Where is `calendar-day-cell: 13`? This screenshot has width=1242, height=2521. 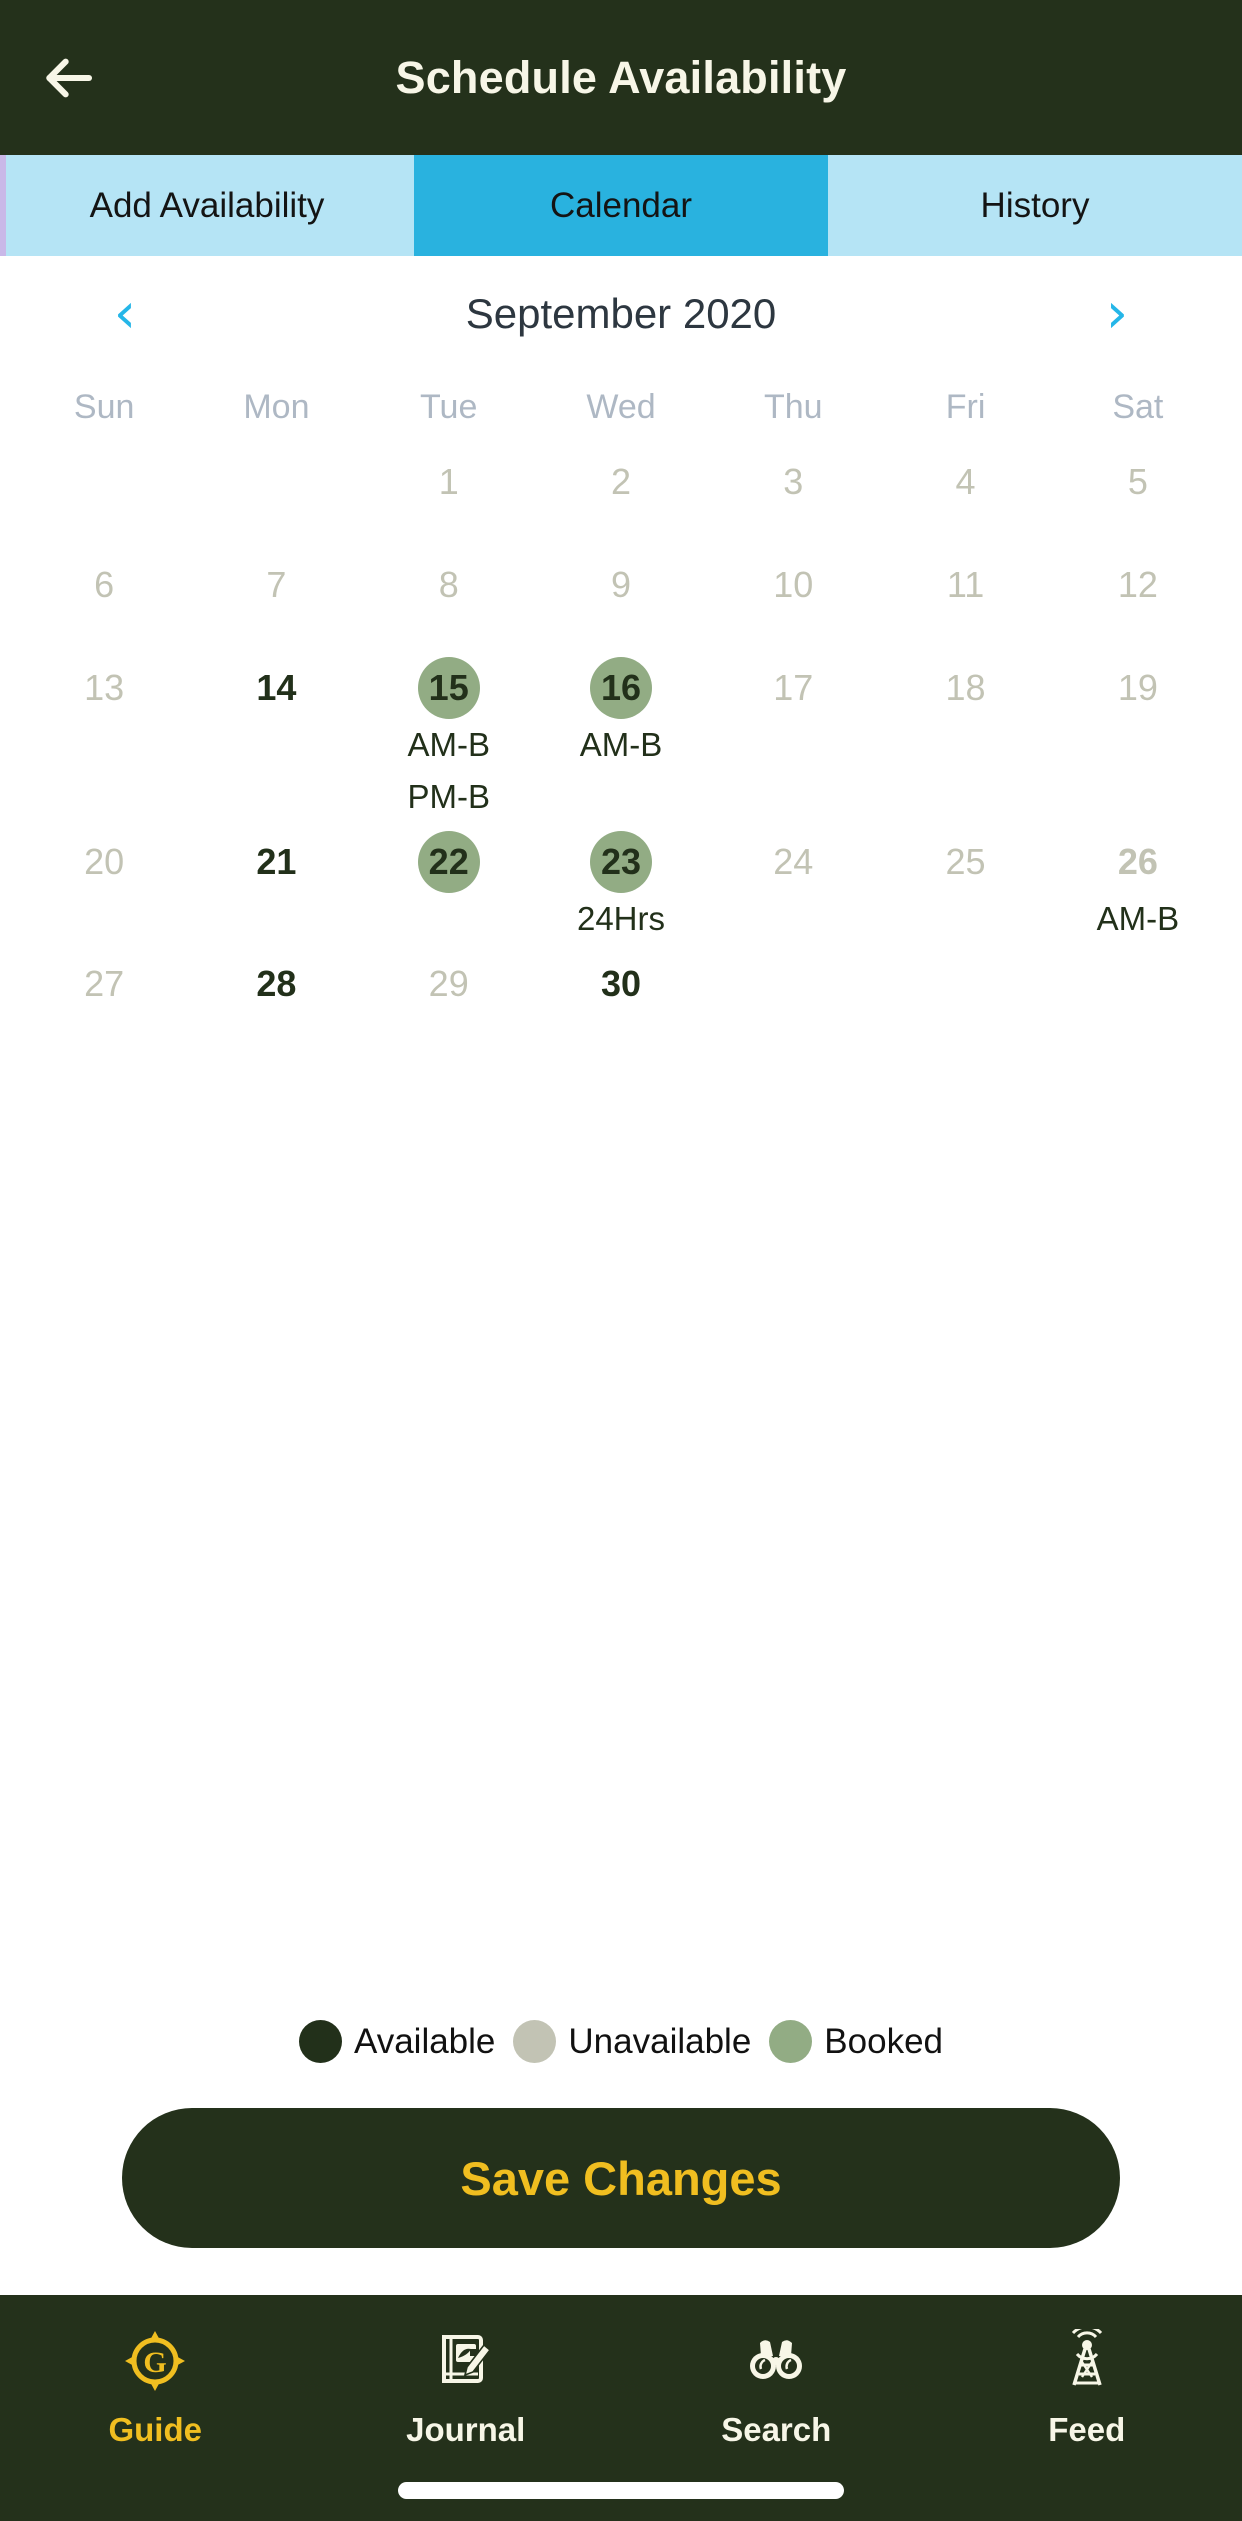
calendar-day-cell: 13 is located at coordinates (104, 736).